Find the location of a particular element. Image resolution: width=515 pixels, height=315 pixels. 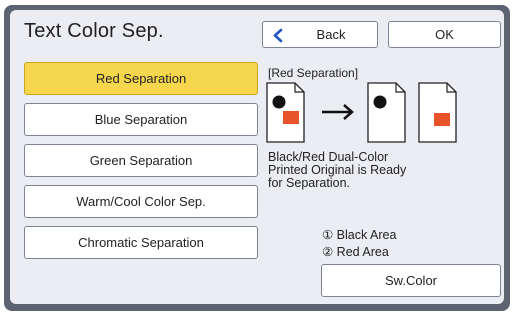

chromatic-separation-button: Chromatic Separation is located at coordinates (141, 242).